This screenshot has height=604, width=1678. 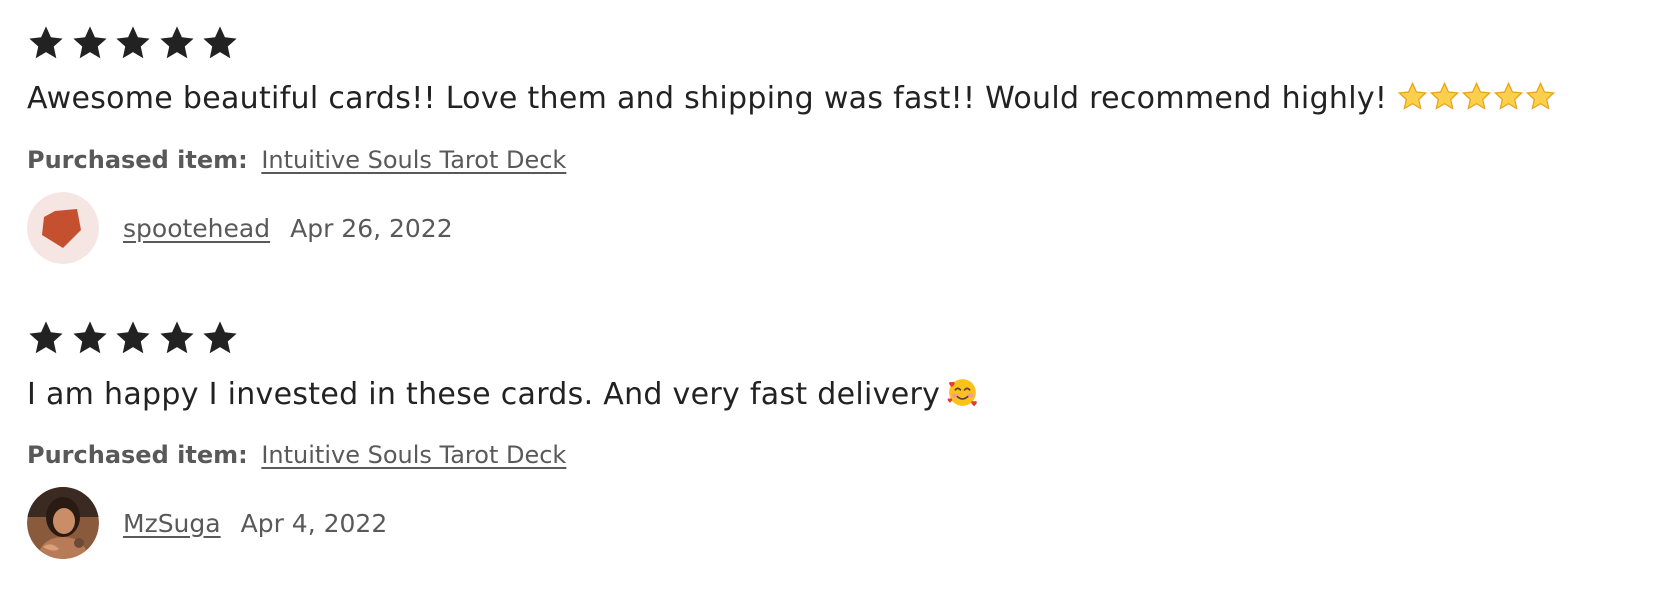 I want to click on review-date: Apr 4, 2022, so click(x=314, y=523).